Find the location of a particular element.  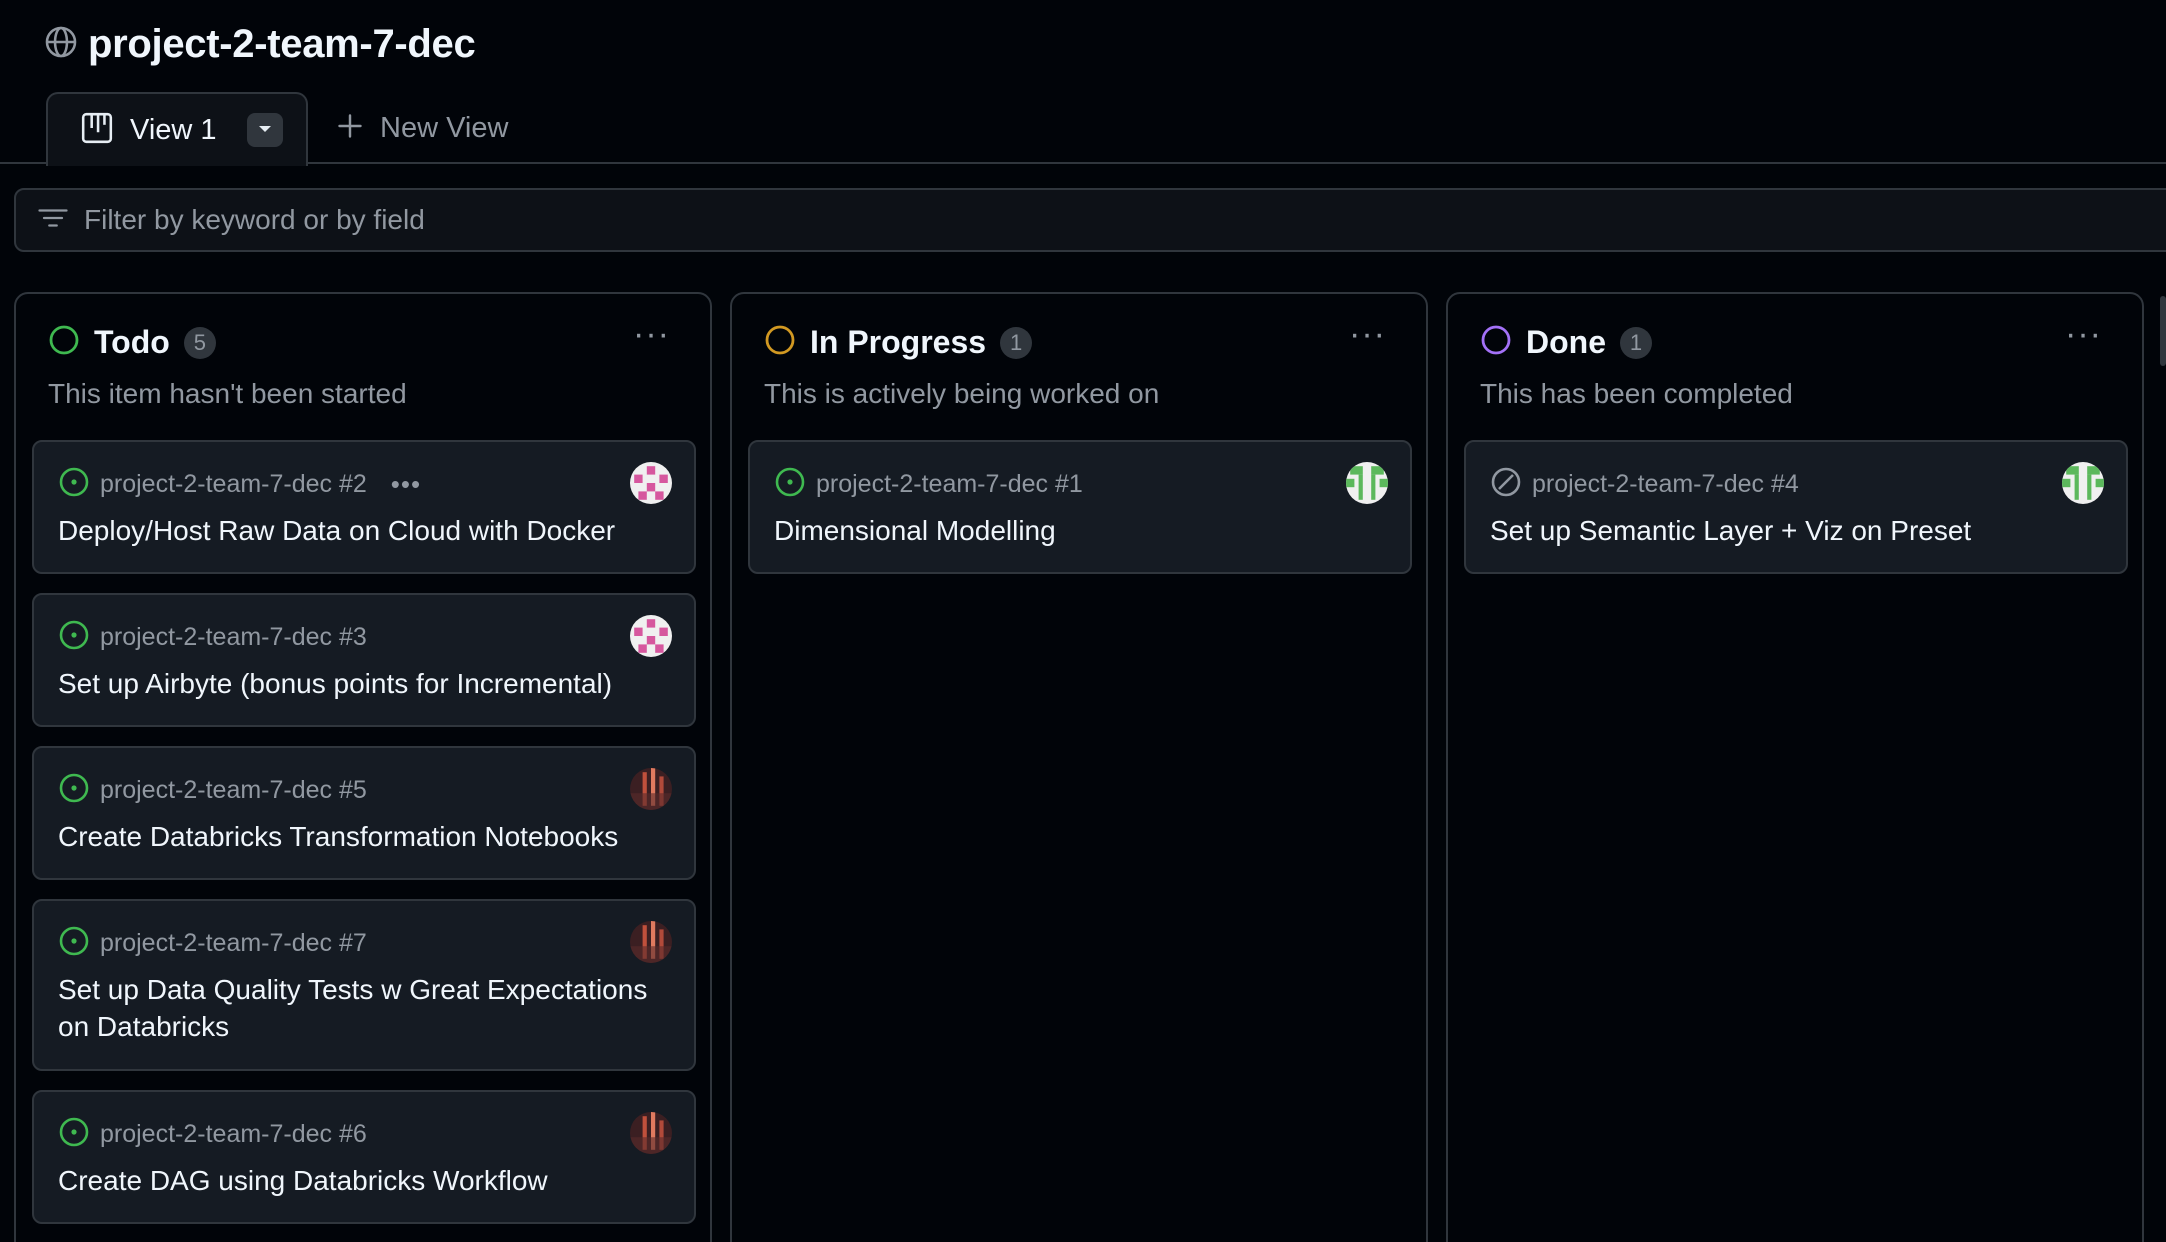

title-row: project-2-team-7-dec is located at coordinates (260, 44).